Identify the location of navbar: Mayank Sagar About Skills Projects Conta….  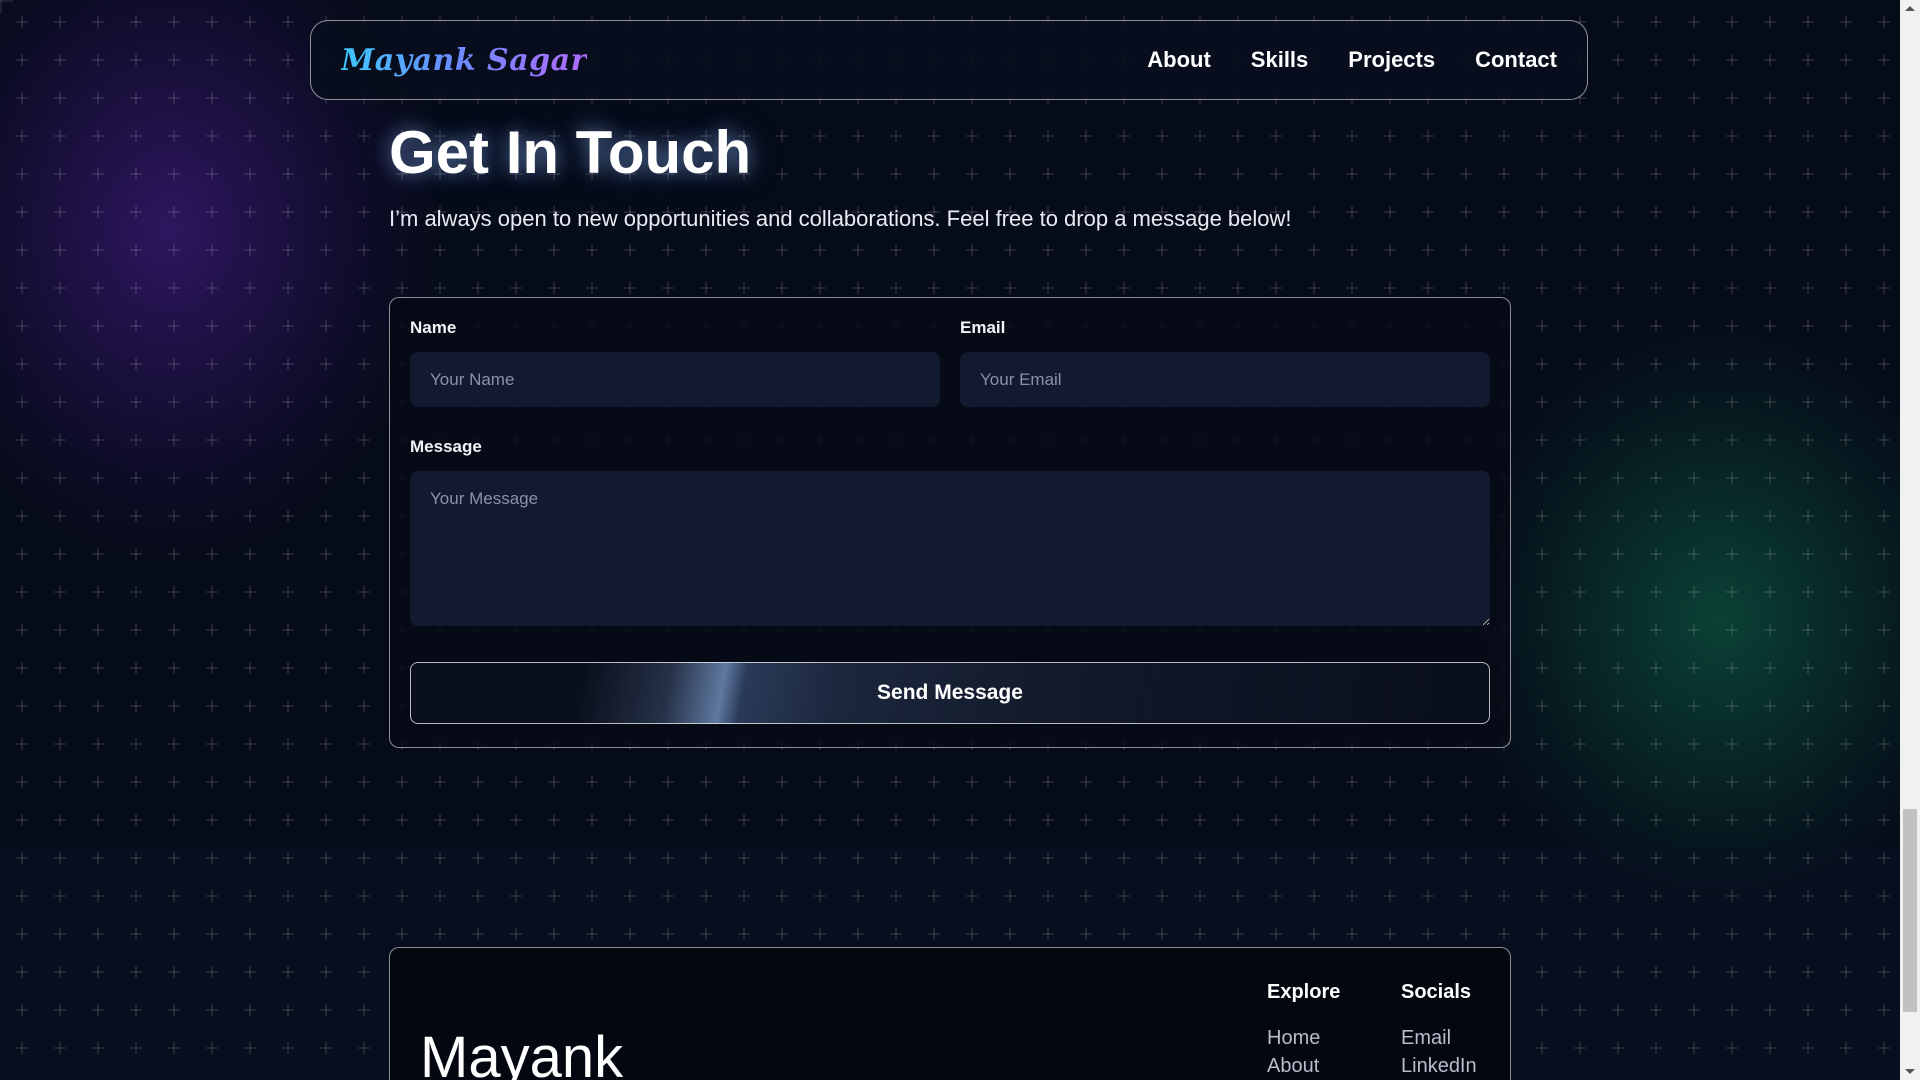
(949, 60).